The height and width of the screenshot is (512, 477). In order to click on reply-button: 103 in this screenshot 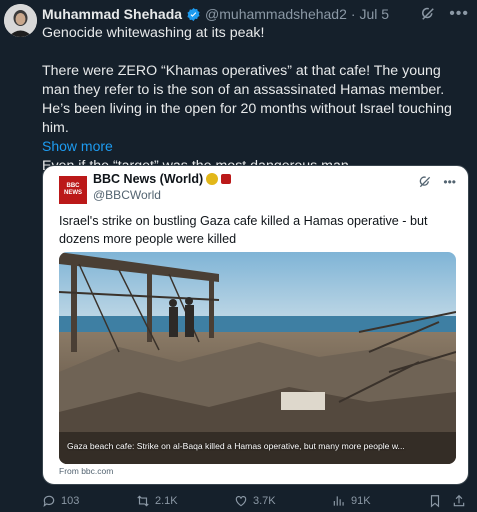, I will do `click(60, 501)`.